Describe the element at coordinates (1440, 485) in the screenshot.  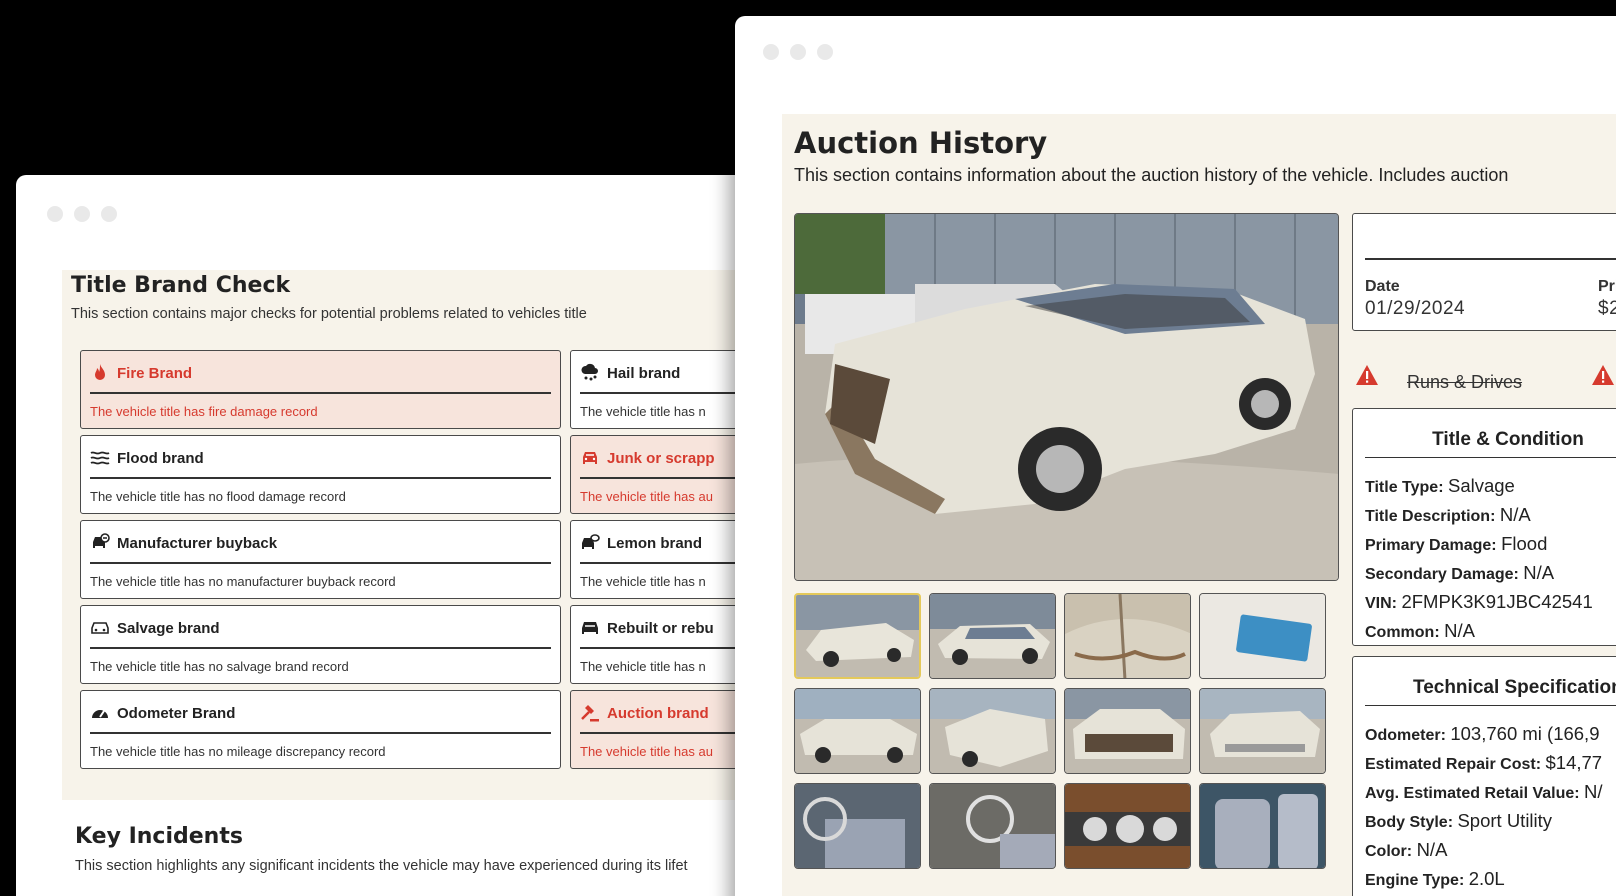
I see `title-type-row: Title Type: Salvage` at that location.